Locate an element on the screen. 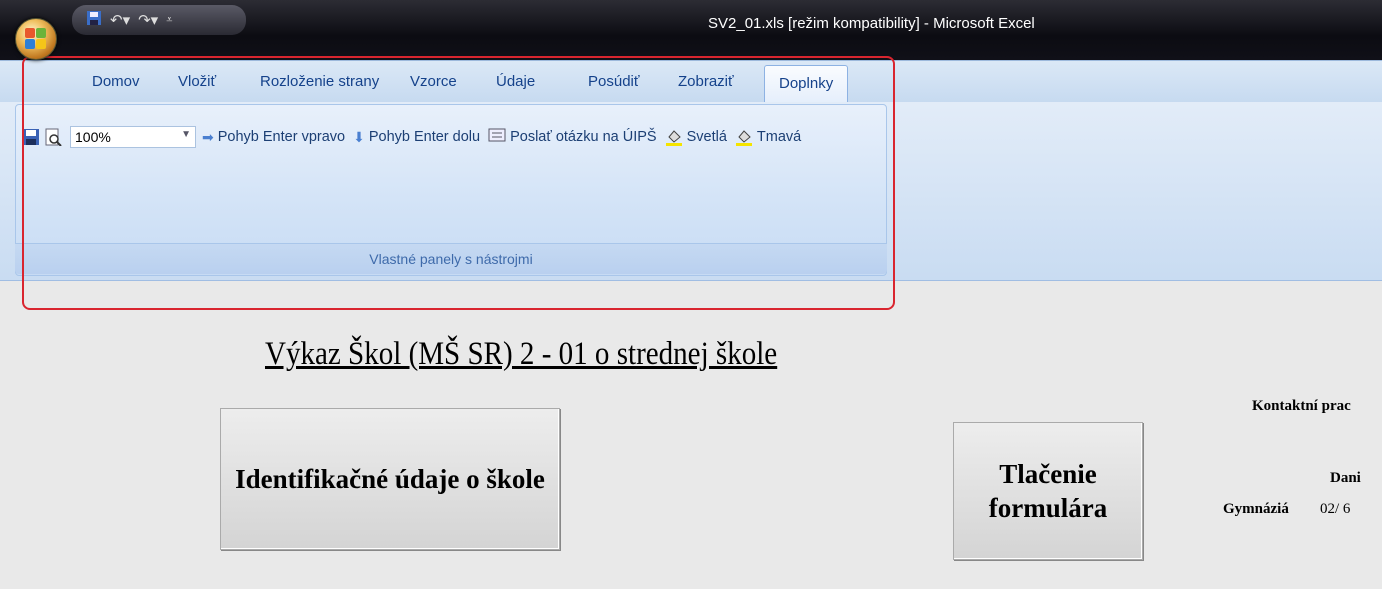 The width and height of the screenshot is (1382, 589). save-icon is located at coordinates (94, 20).